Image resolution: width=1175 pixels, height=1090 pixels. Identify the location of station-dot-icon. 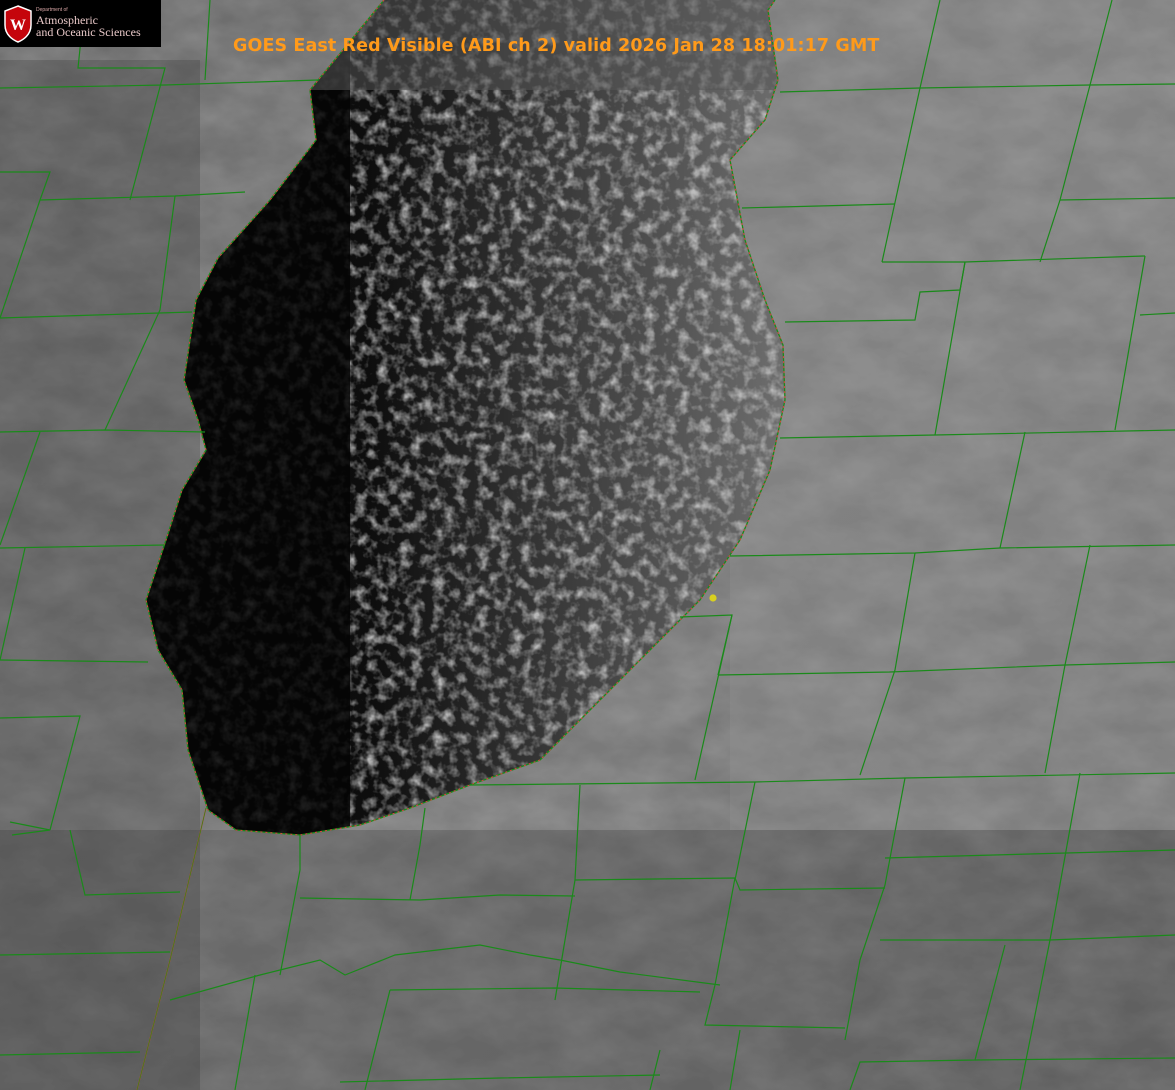
(713, 598).